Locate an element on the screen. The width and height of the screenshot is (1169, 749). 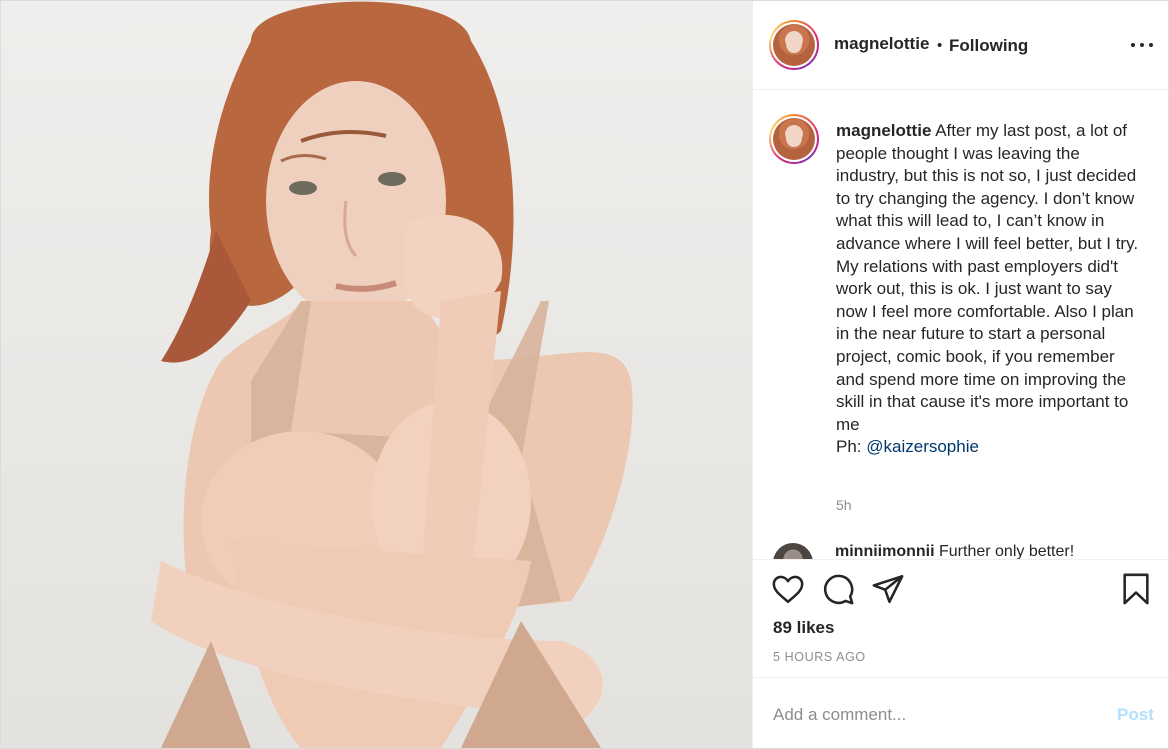
photographer-mention: @kaizersophie is located at coordinates (922, 446).